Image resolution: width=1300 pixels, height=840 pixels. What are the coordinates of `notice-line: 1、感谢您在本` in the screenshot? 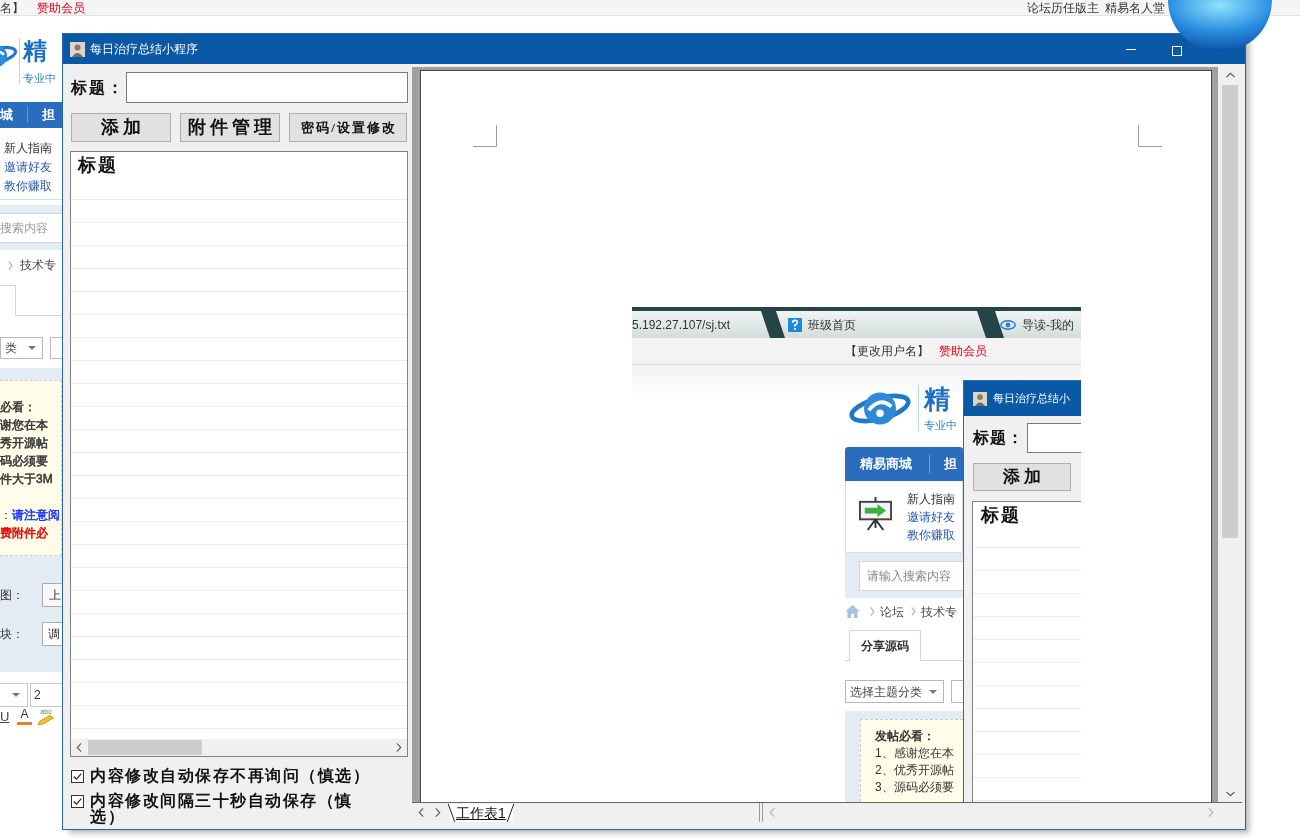 It's located at (914, 753).